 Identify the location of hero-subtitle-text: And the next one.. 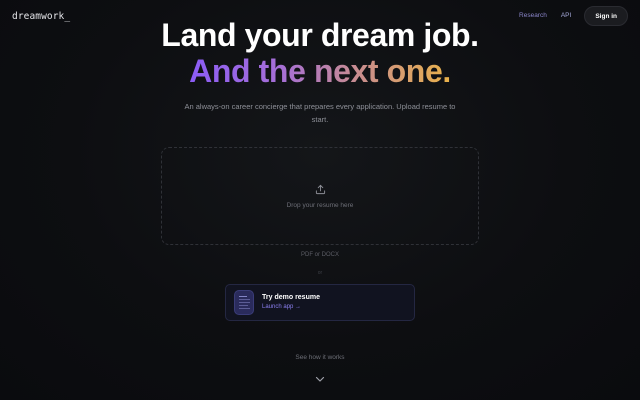
(320, 71).